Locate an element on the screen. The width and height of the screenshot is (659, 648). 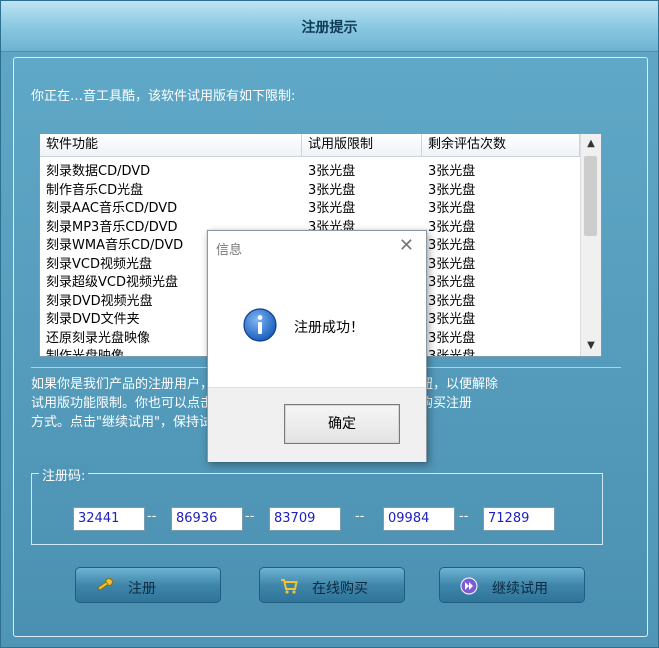
register-button-label: 注册 is located at coordinates (142, 589).